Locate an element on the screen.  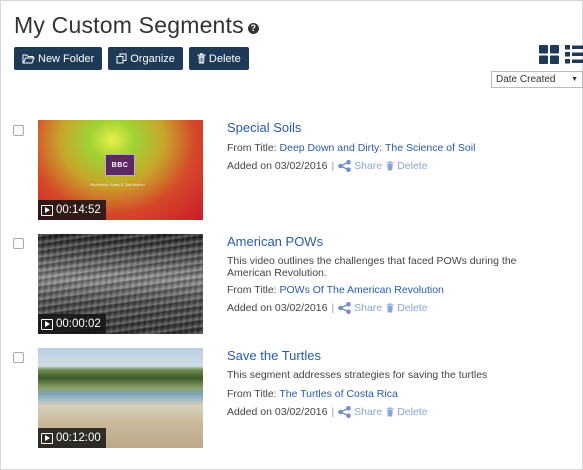
segment-title-link: Special Soils is located at coordinates (377, 127).